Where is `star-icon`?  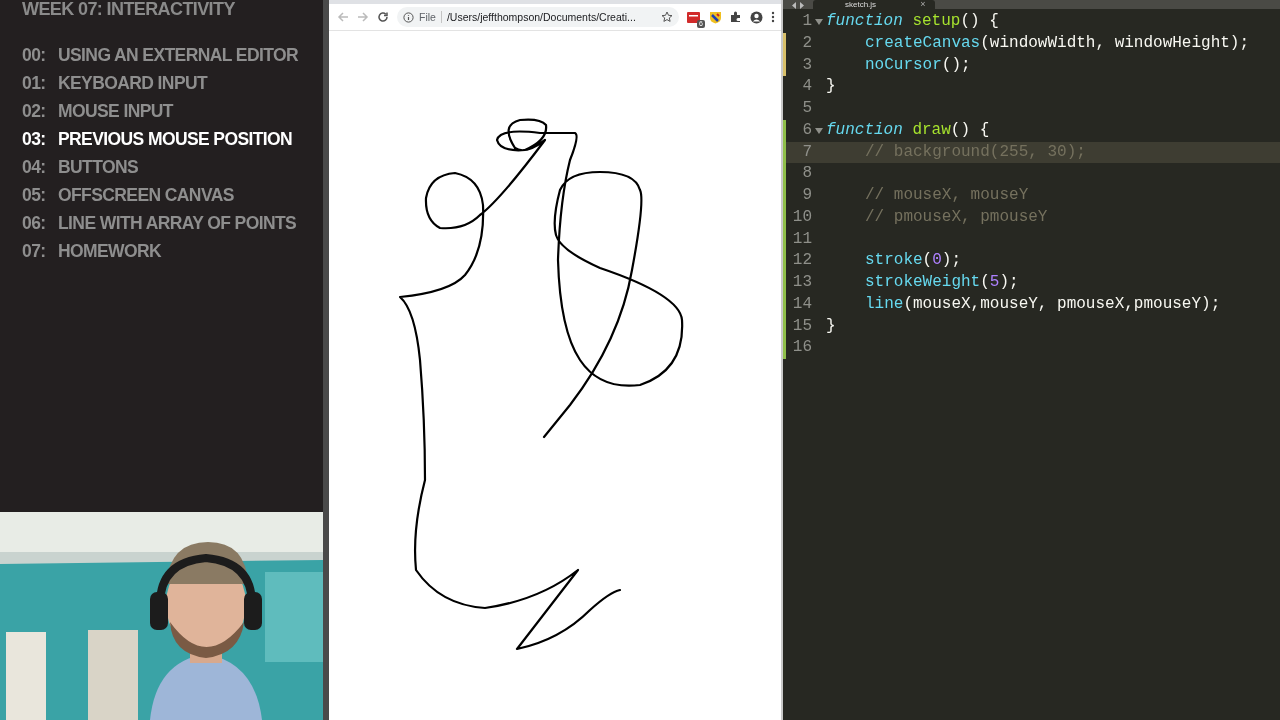 star-icon is located at coordinates (667, 17).